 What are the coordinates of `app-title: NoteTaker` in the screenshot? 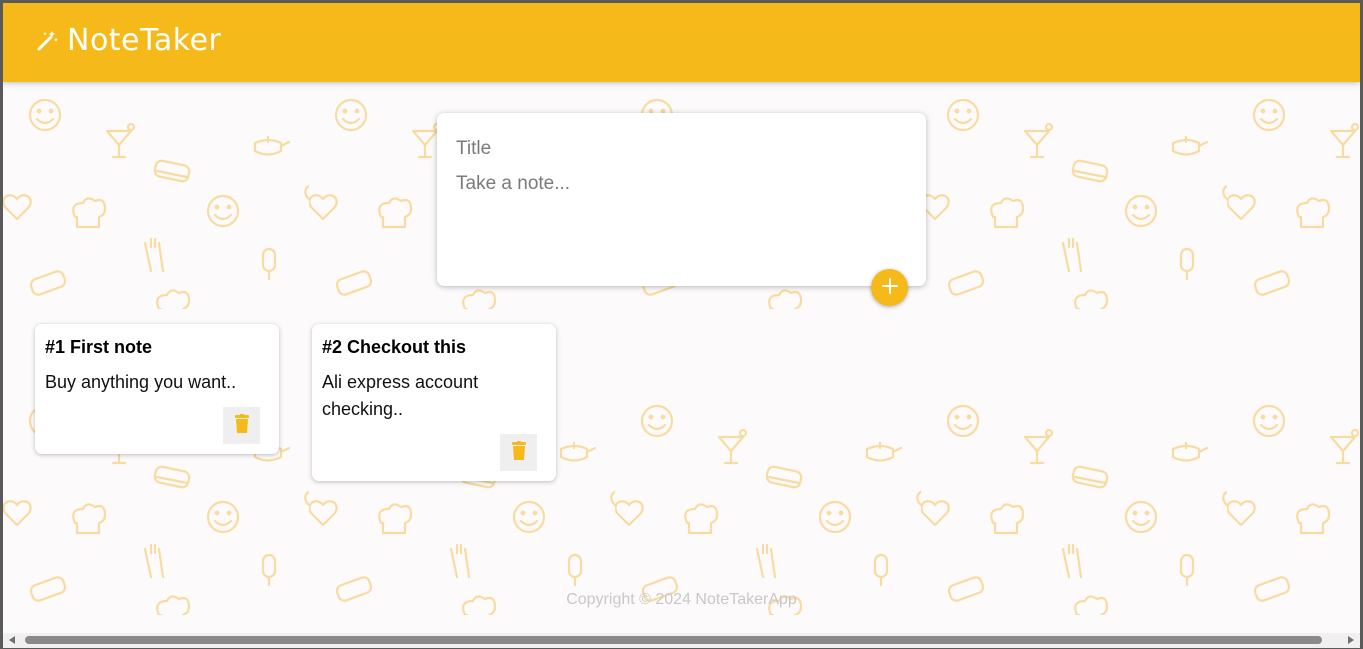 It's located at (144, 40).